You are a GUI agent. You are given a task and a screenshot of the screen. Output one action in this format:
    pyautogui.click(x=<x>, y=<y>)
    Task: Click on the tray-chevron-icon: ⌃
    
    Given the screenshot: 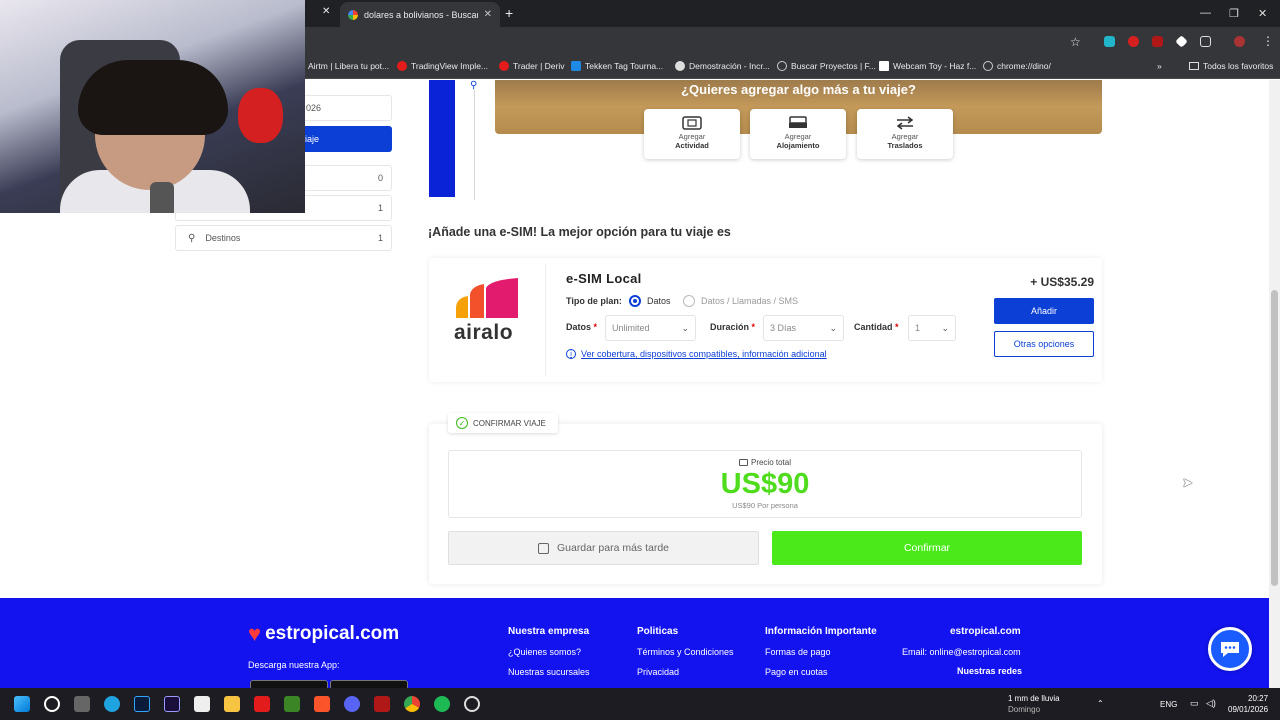 What is the action you would take?
    pyautogui.click(x=1100, y=703)
    